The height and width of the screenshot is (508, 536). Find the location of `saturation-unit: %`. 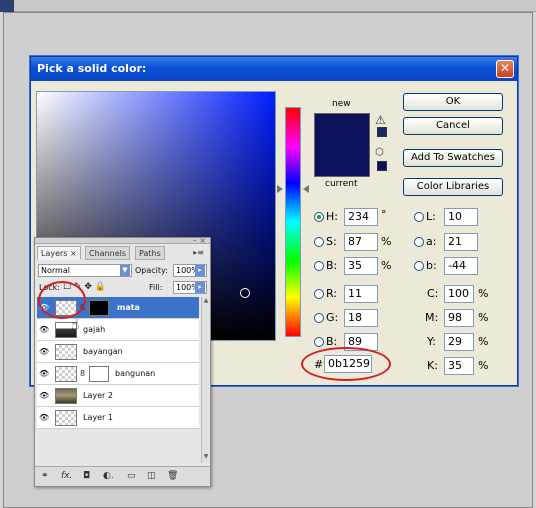

saturation-unit: % is located at coordinates (386, 241).